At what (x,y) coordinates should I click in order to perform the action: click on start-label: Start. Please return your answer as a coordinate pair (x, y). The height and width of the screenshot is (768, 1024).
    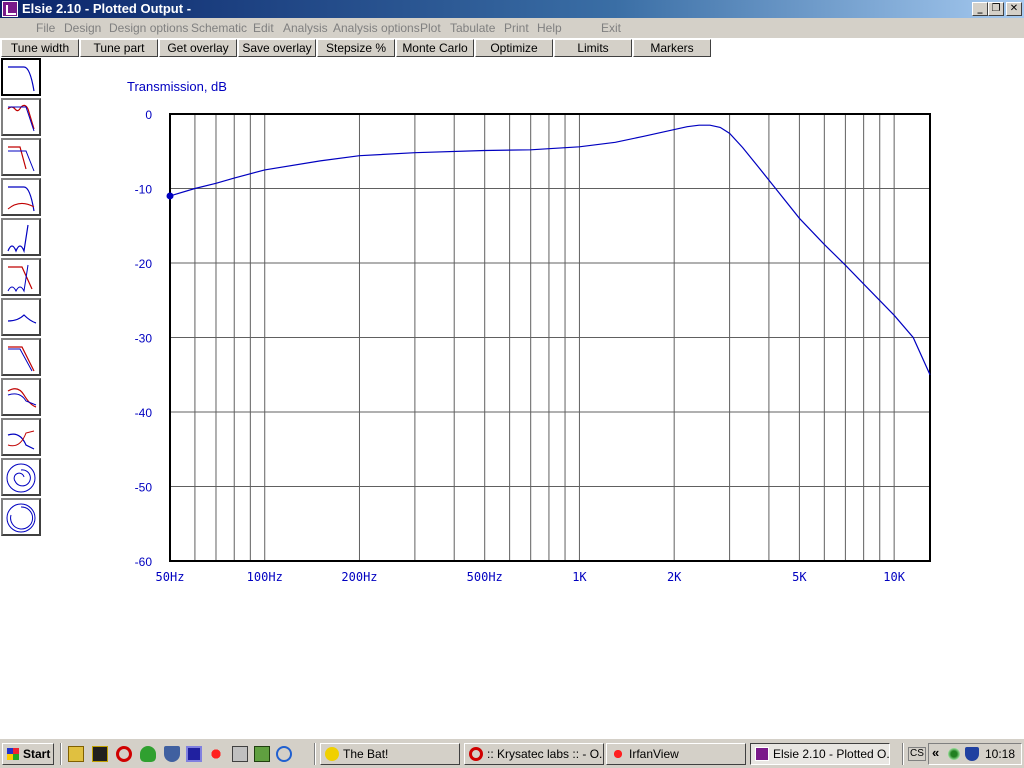
    Looking at the image, I should click on (37, 754).